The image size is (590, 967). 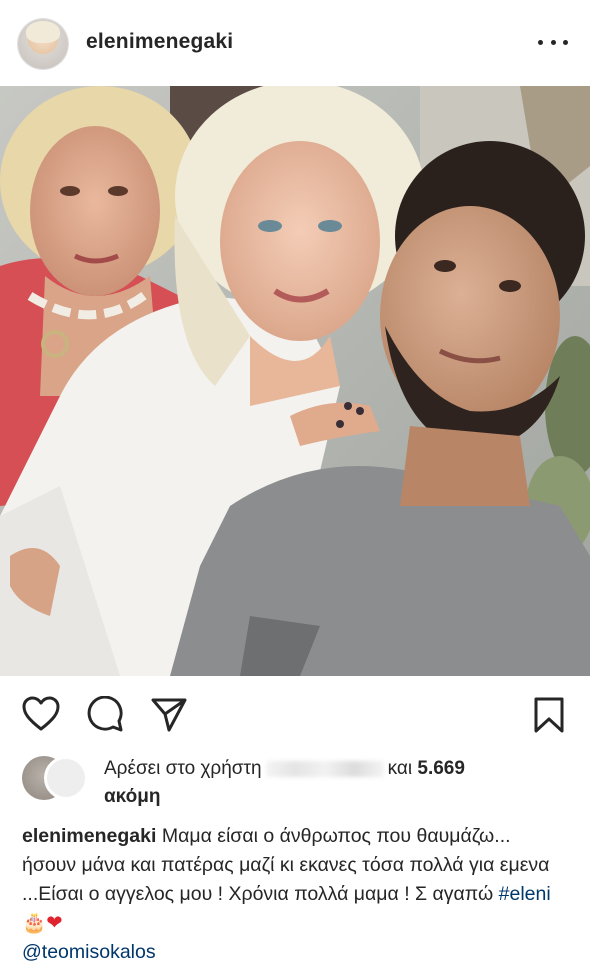 I want to click on likes-count: 5.669, so click(x=441, y=768).